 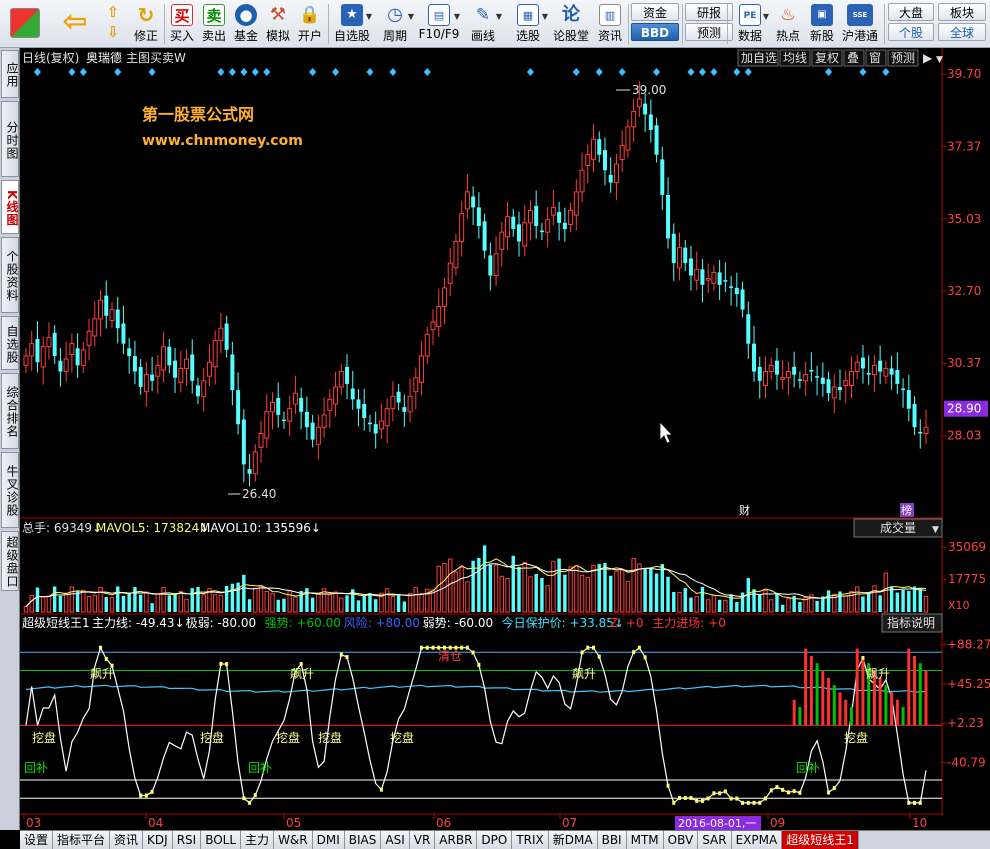 What do you see at coordinates (911, 32) in the screenshot?
I see `single-stock-button: 个股` at bounding box center [911, 32].